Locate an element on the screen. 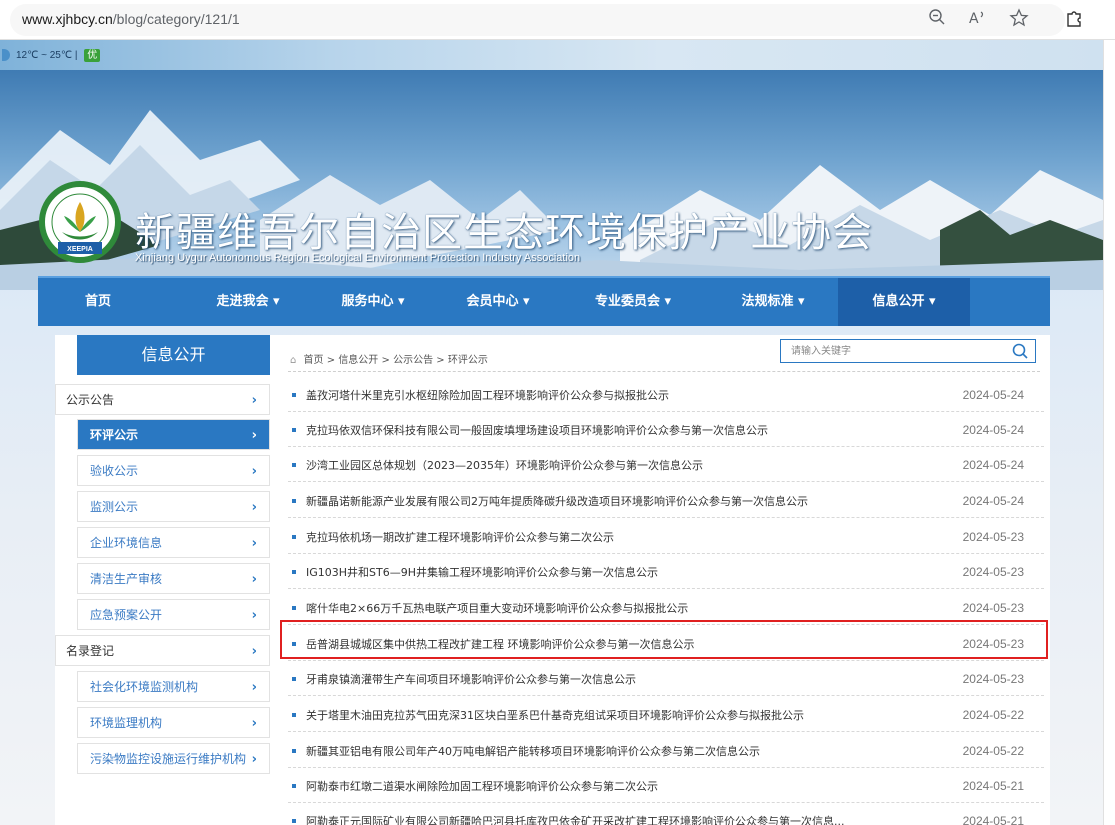  sidebar-item-emergency-plan: 应急预案公开 › is located at coordinates (173, 614).